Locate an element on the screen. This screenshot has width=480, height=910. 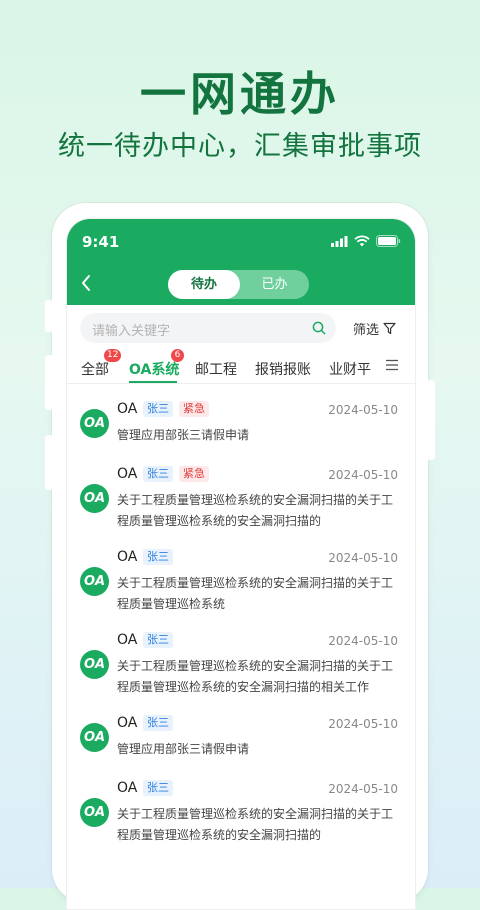
filter-button: 筛选 is located at coordinates (374, 328).